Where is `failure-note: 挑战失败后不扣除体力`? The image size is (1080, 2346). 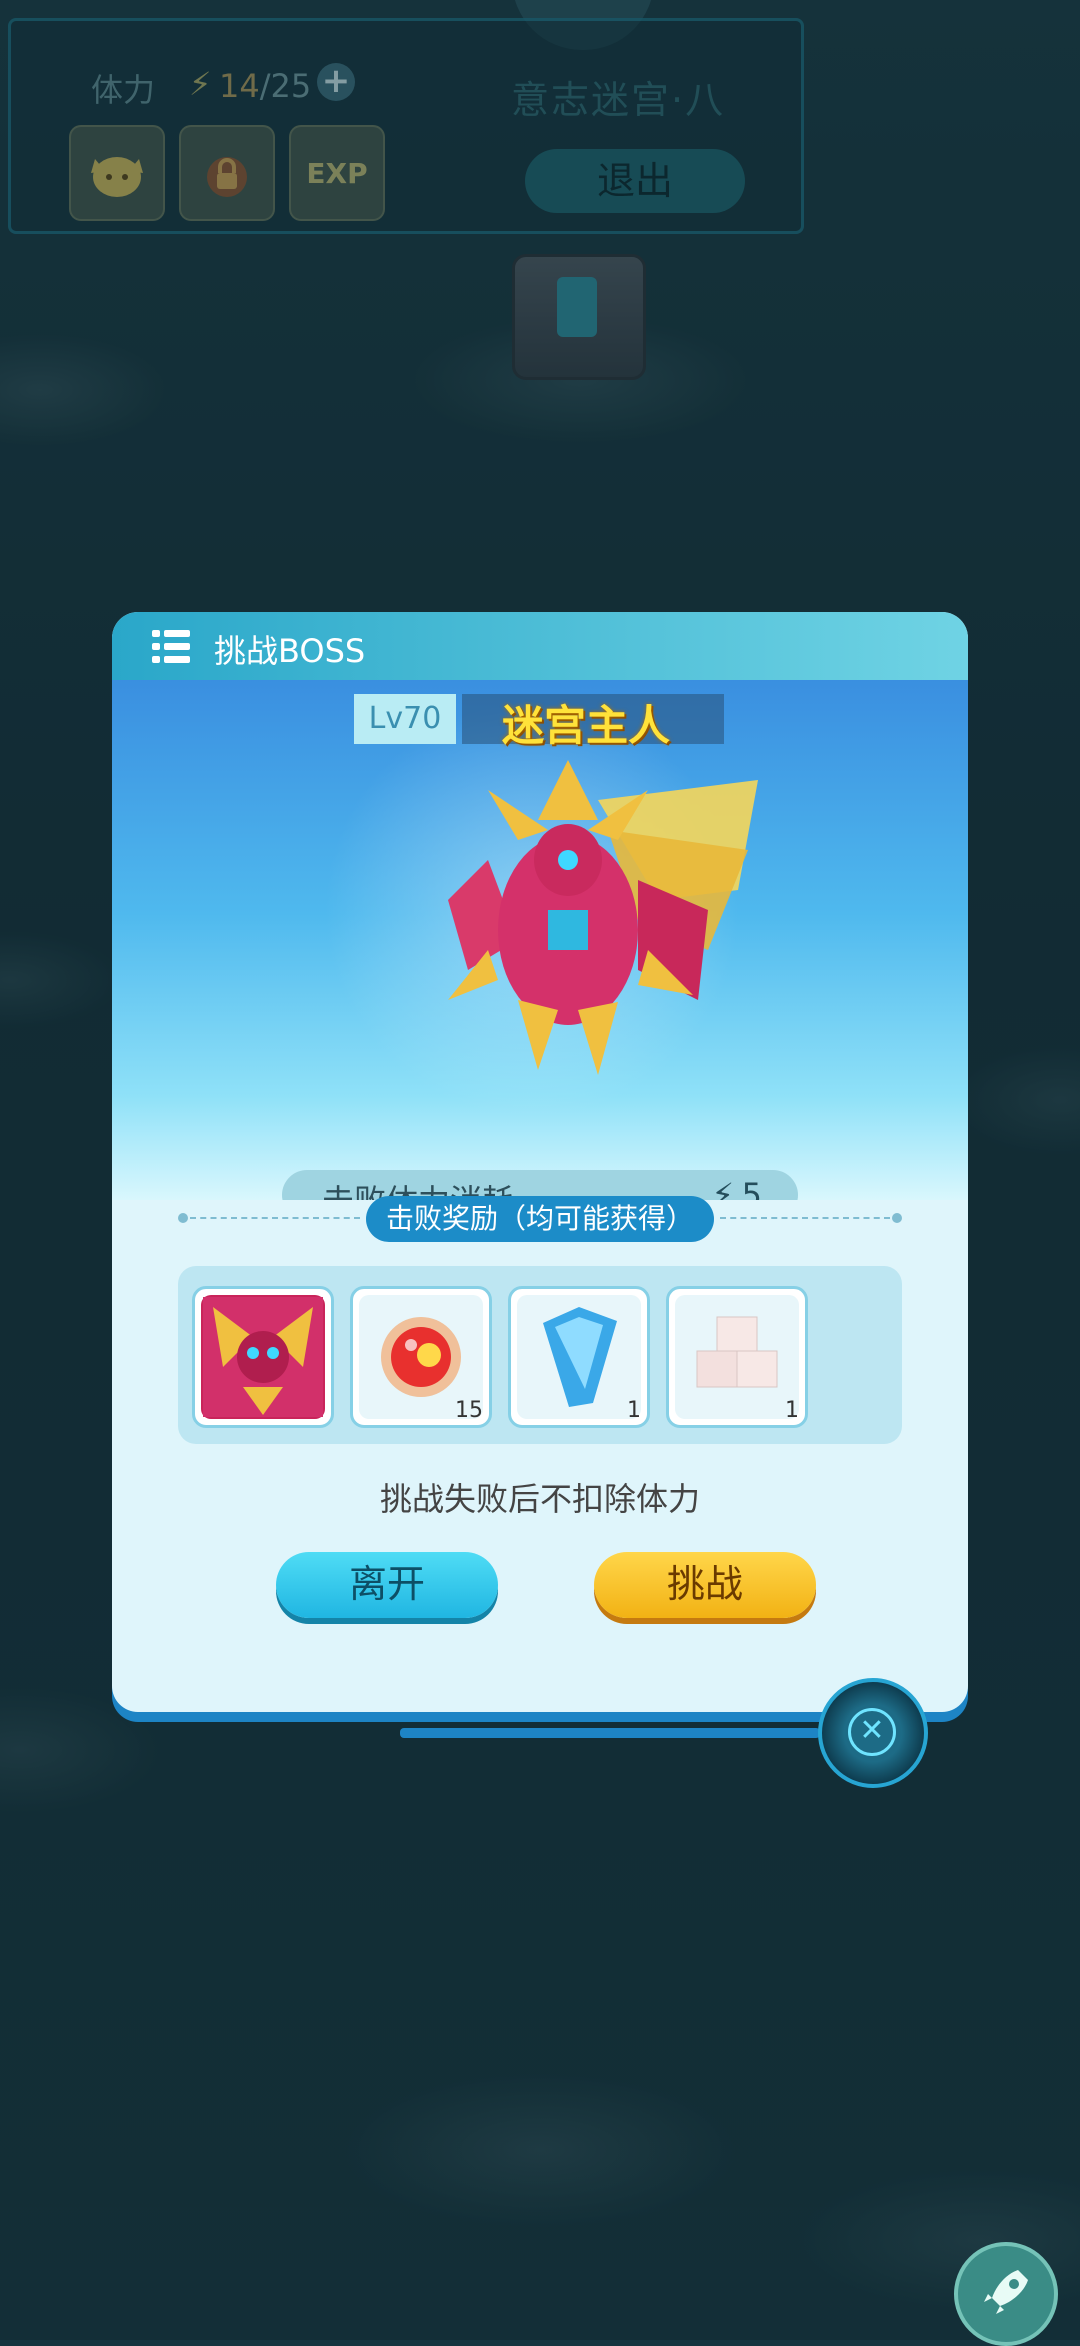
failure-note: 挑战失败后不扣除体力 is located at coordinates (539, 1499).